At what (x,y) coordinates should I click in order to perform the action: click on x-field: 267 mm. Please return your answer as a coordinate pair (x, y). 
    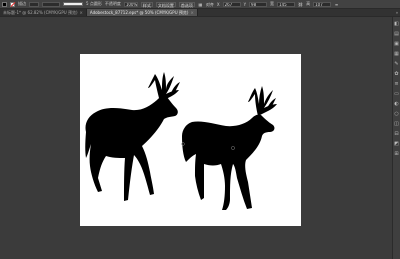
    Looking at the image, I should click on (231, 4).